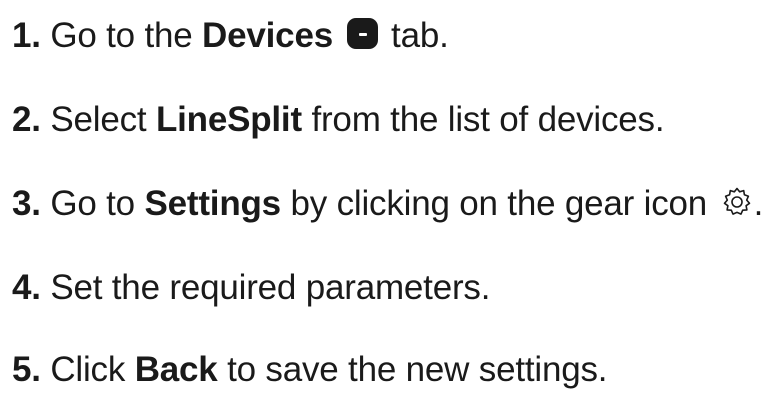  What do you see at coordinates (737, 202) in the screenshot?
I see `gear-icon` at bounding box center [737, 202].